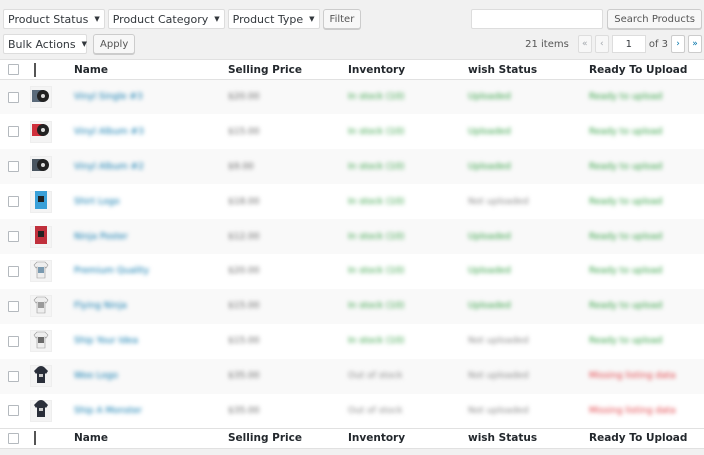 Image resolution: width=704 pixels, height=455 pixels. Describe the element at coordinates (528, 69) in the screenshot. I see `column-wish-status: wish Status` at that location.